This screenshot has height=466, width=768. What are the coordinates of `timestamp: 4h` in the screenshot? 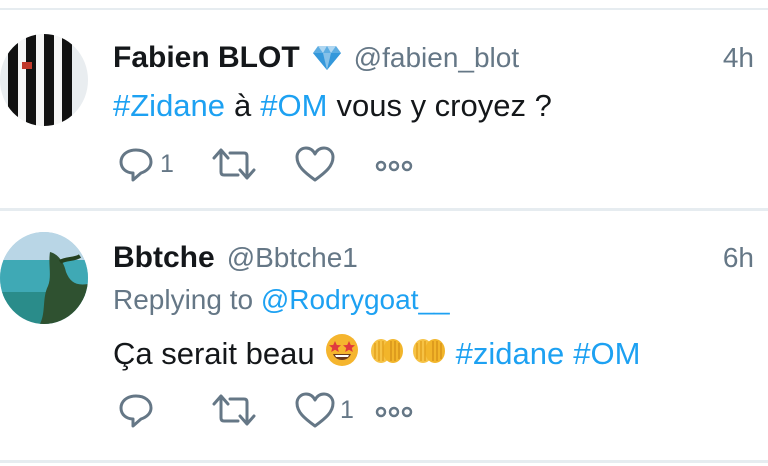 It's located at (738, 58).